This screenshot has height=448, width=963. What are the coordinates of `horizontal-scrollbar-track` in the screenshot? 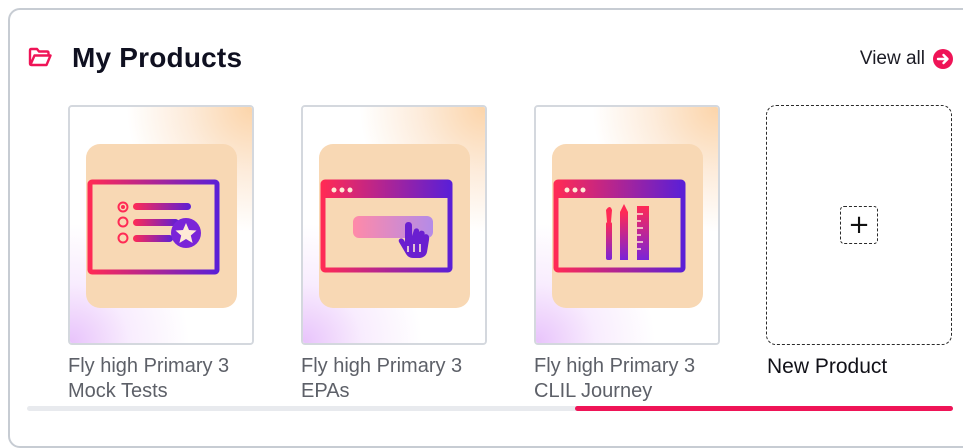 It's located at (490, 408).